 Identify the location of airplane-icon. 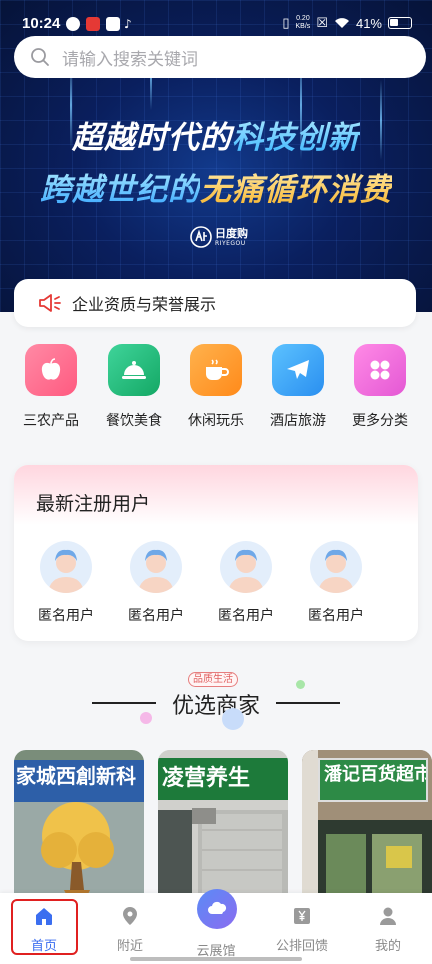
(298, 369).